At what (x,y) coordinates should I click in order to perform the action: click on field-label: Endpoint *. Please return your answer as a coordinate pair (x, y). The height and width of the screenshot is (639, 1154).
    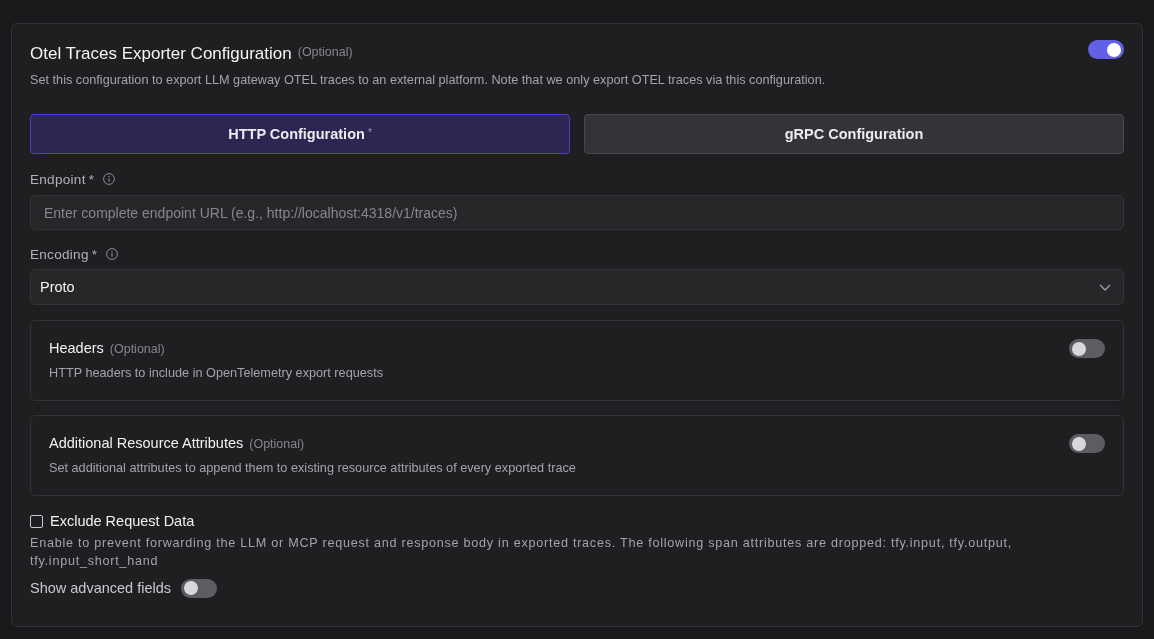
    Looking at the image, I should click on (62, 179).